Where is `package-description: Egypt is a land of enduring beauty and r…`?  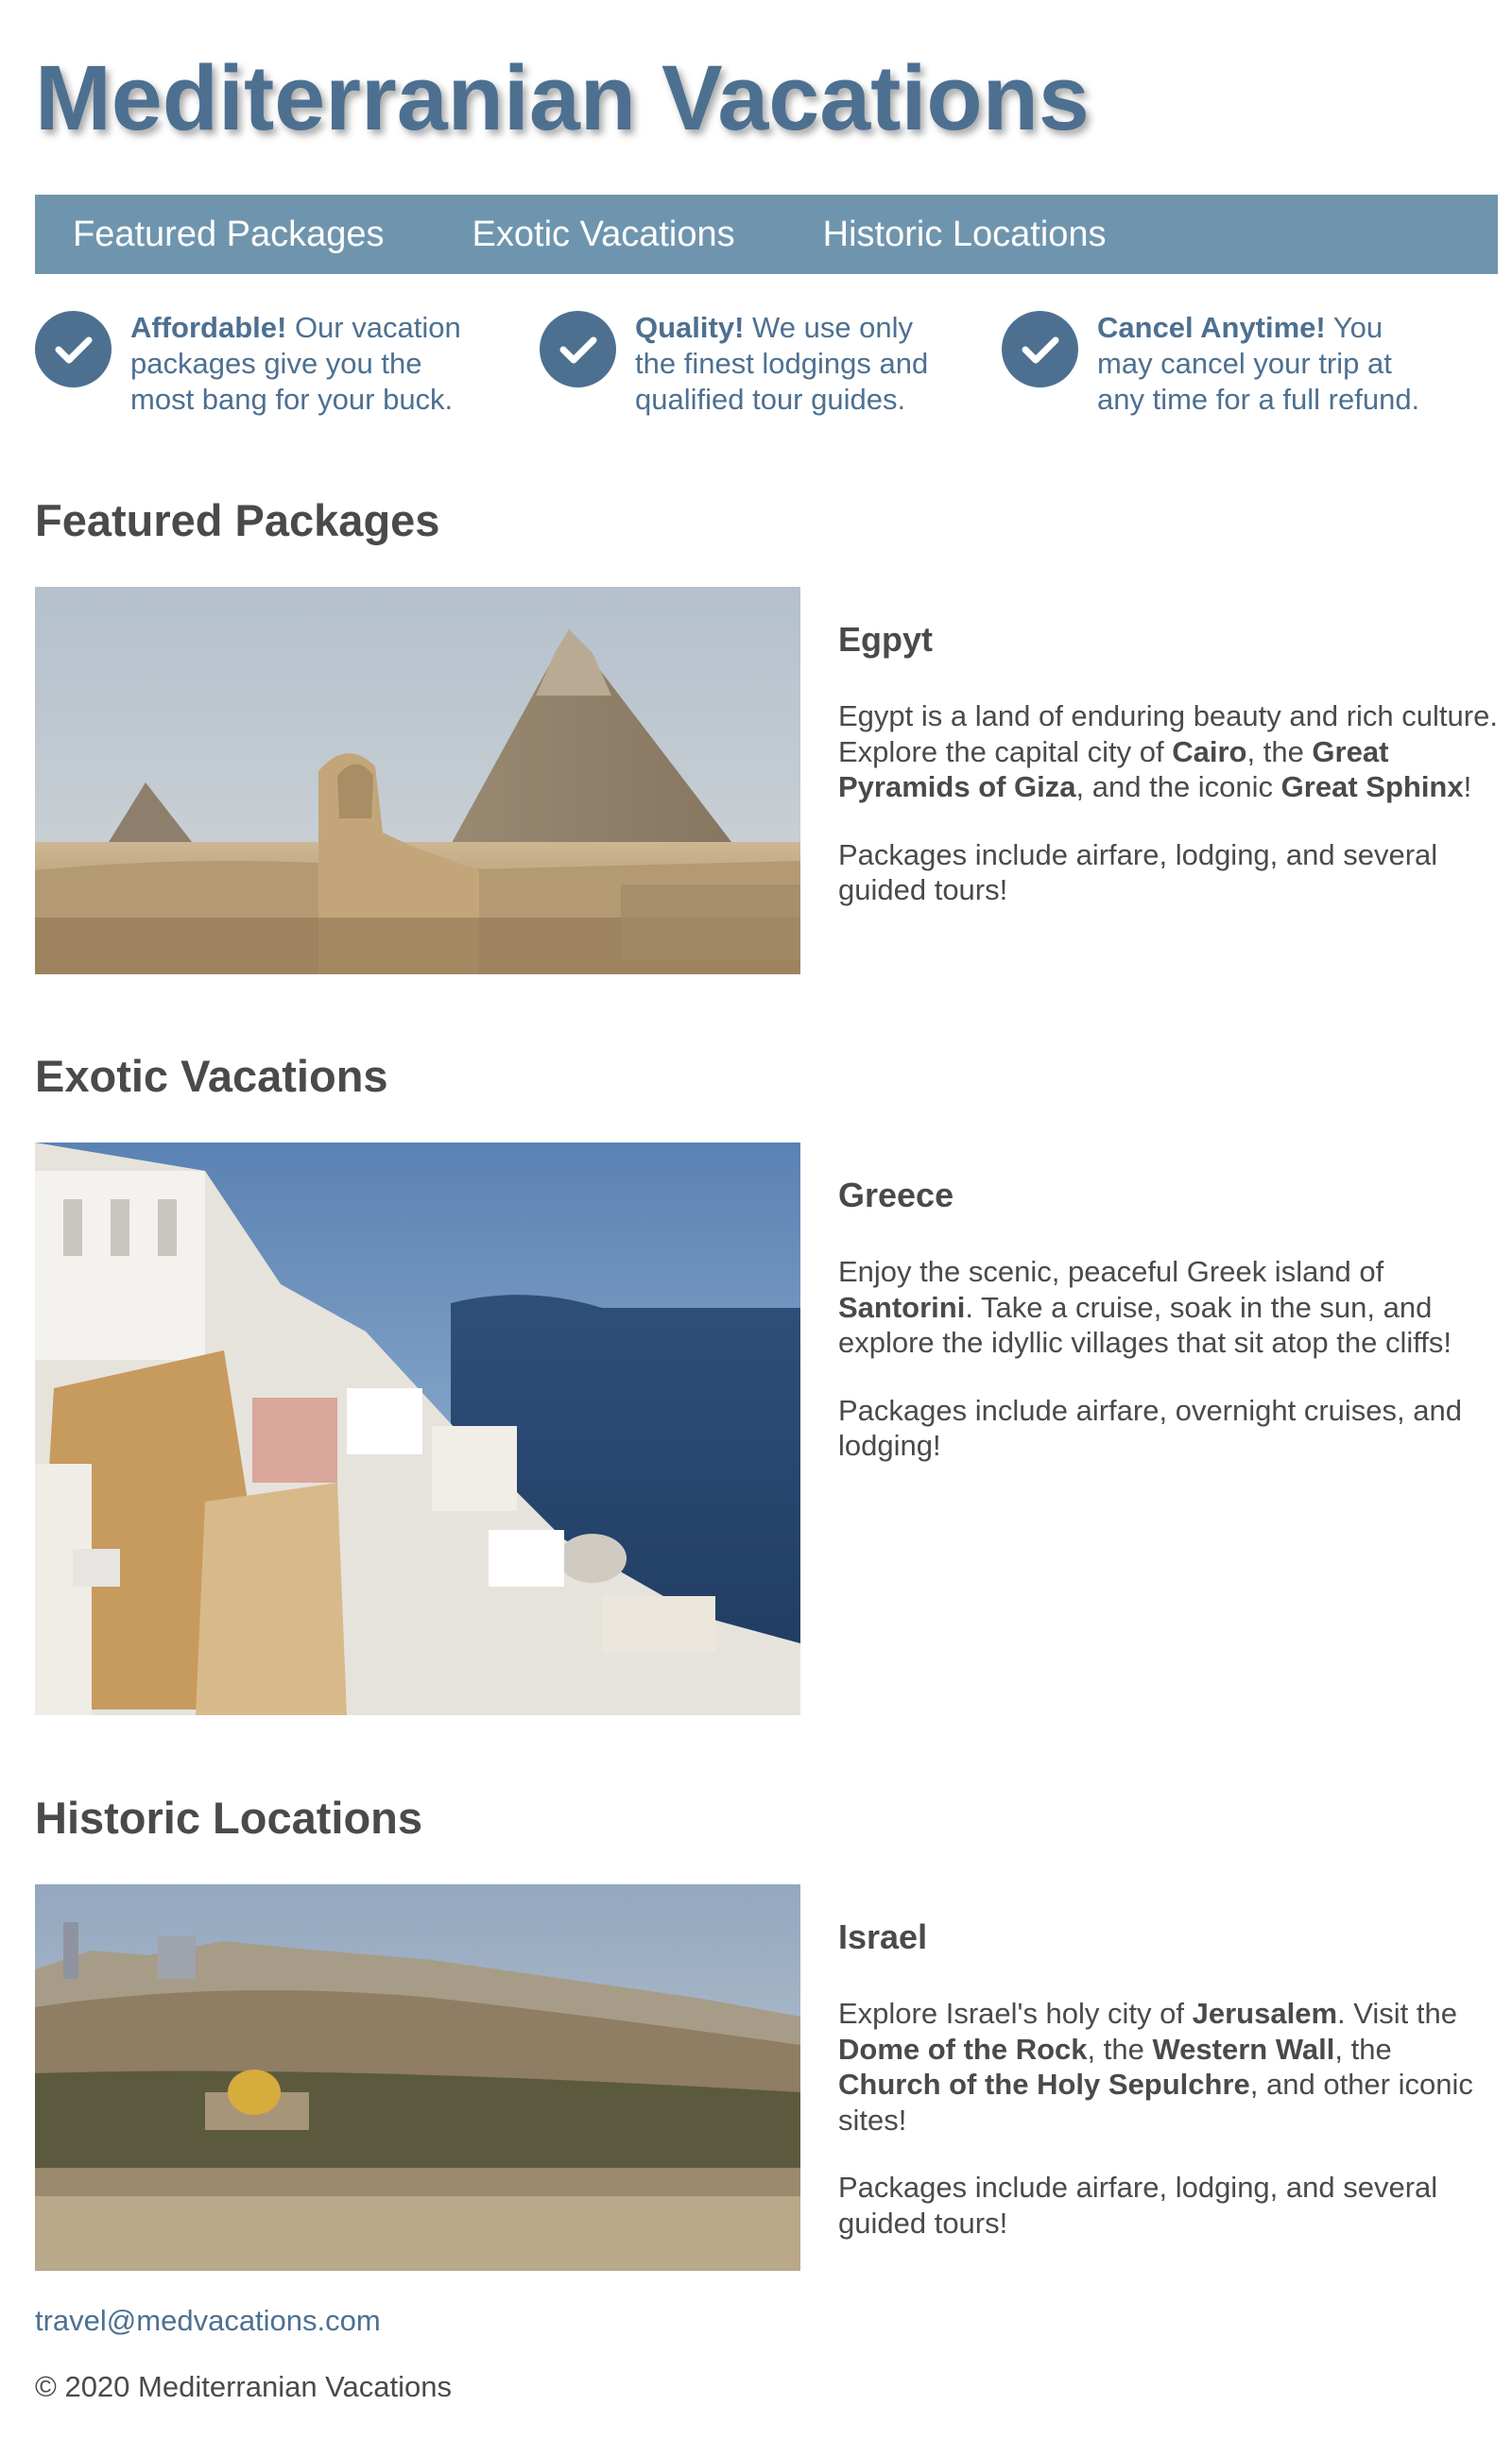
package-description: Egypt is a land of enduring beauty and r… is located at coordinates (1168, 751).